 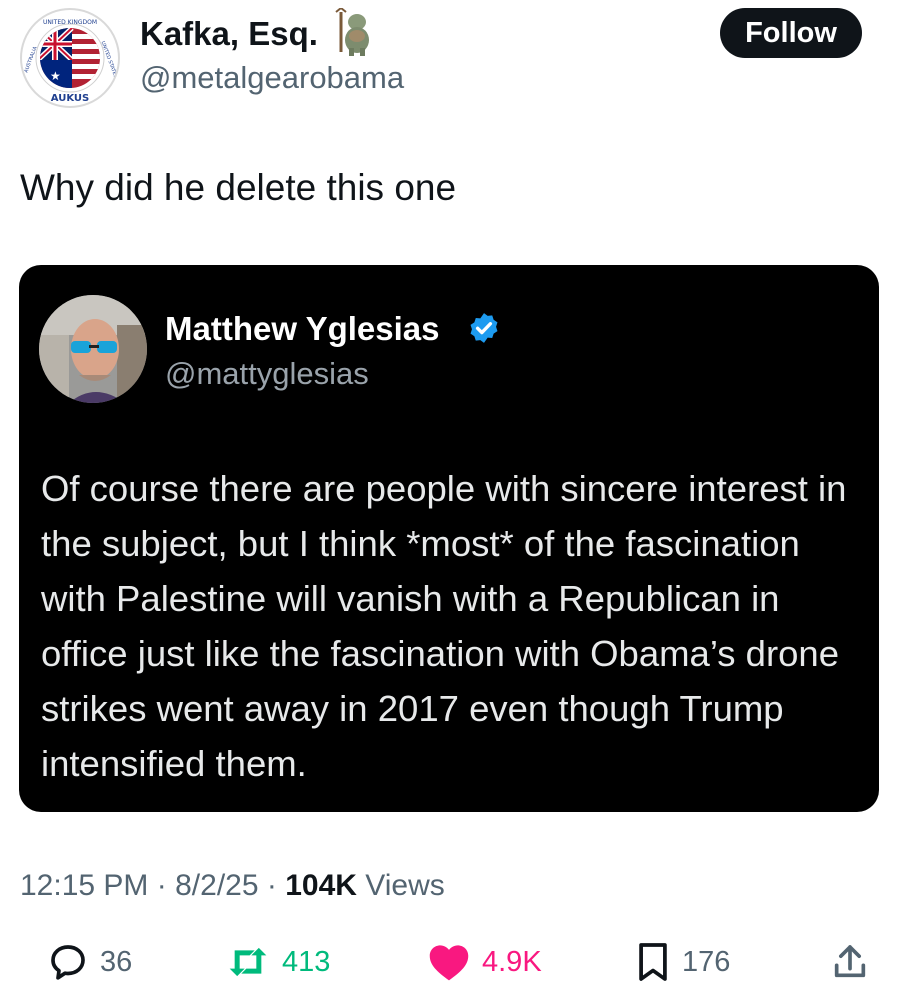 What do you see at coordinates (267, 374) in the screenshot?
I see `quoted-author-handle: @mattyglesias` at bounding box center [267, 374].